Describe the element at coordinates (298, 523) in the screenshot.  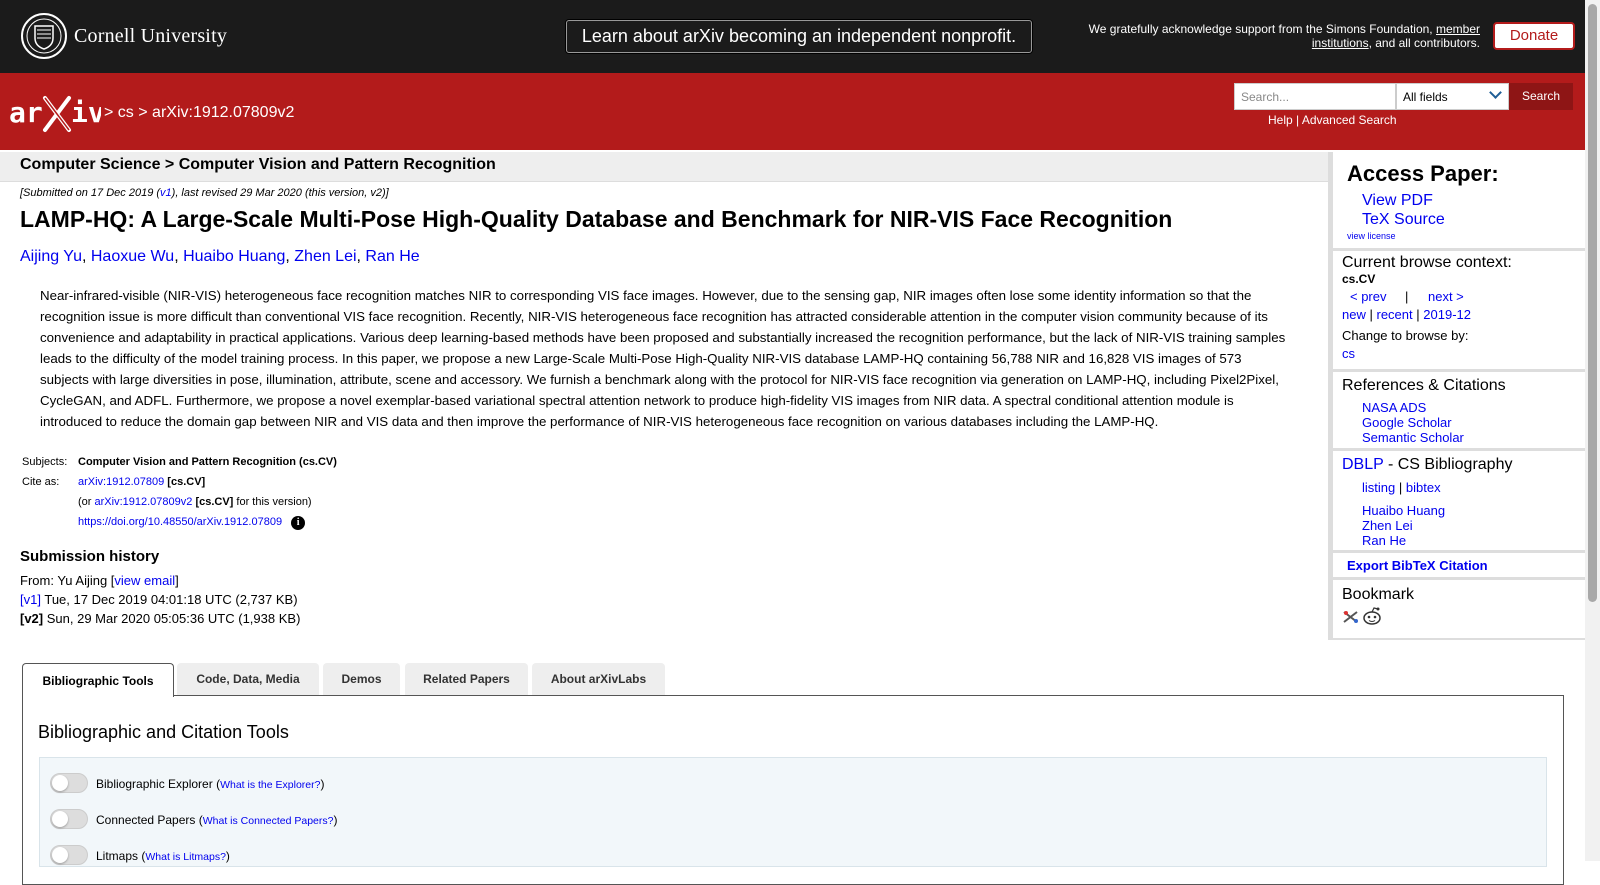
I see `info-icon: i` at that location.